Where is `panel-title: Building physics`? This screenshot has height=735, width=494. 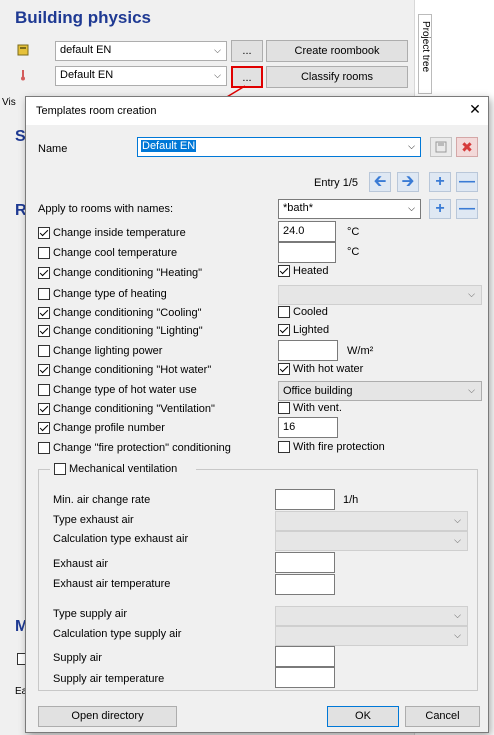
panel-title: Building physics is located at coordinates (83, 17).